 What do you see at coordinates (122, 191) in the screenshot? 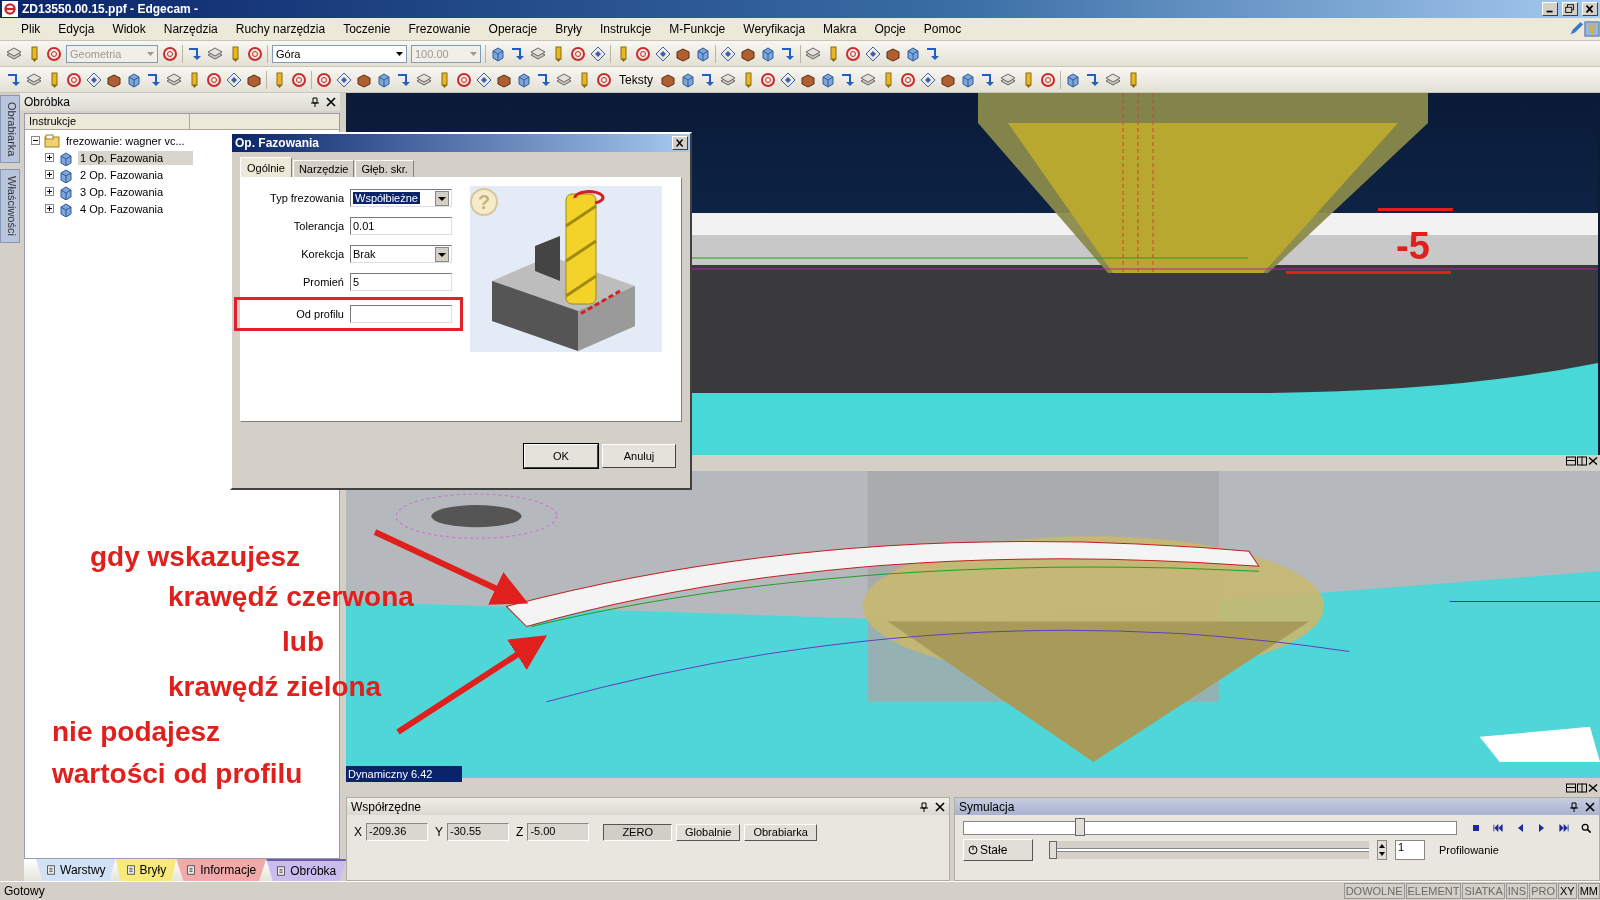
I see `tree-item: 3 Op. Fazowania` at bounding box center [122, 191].